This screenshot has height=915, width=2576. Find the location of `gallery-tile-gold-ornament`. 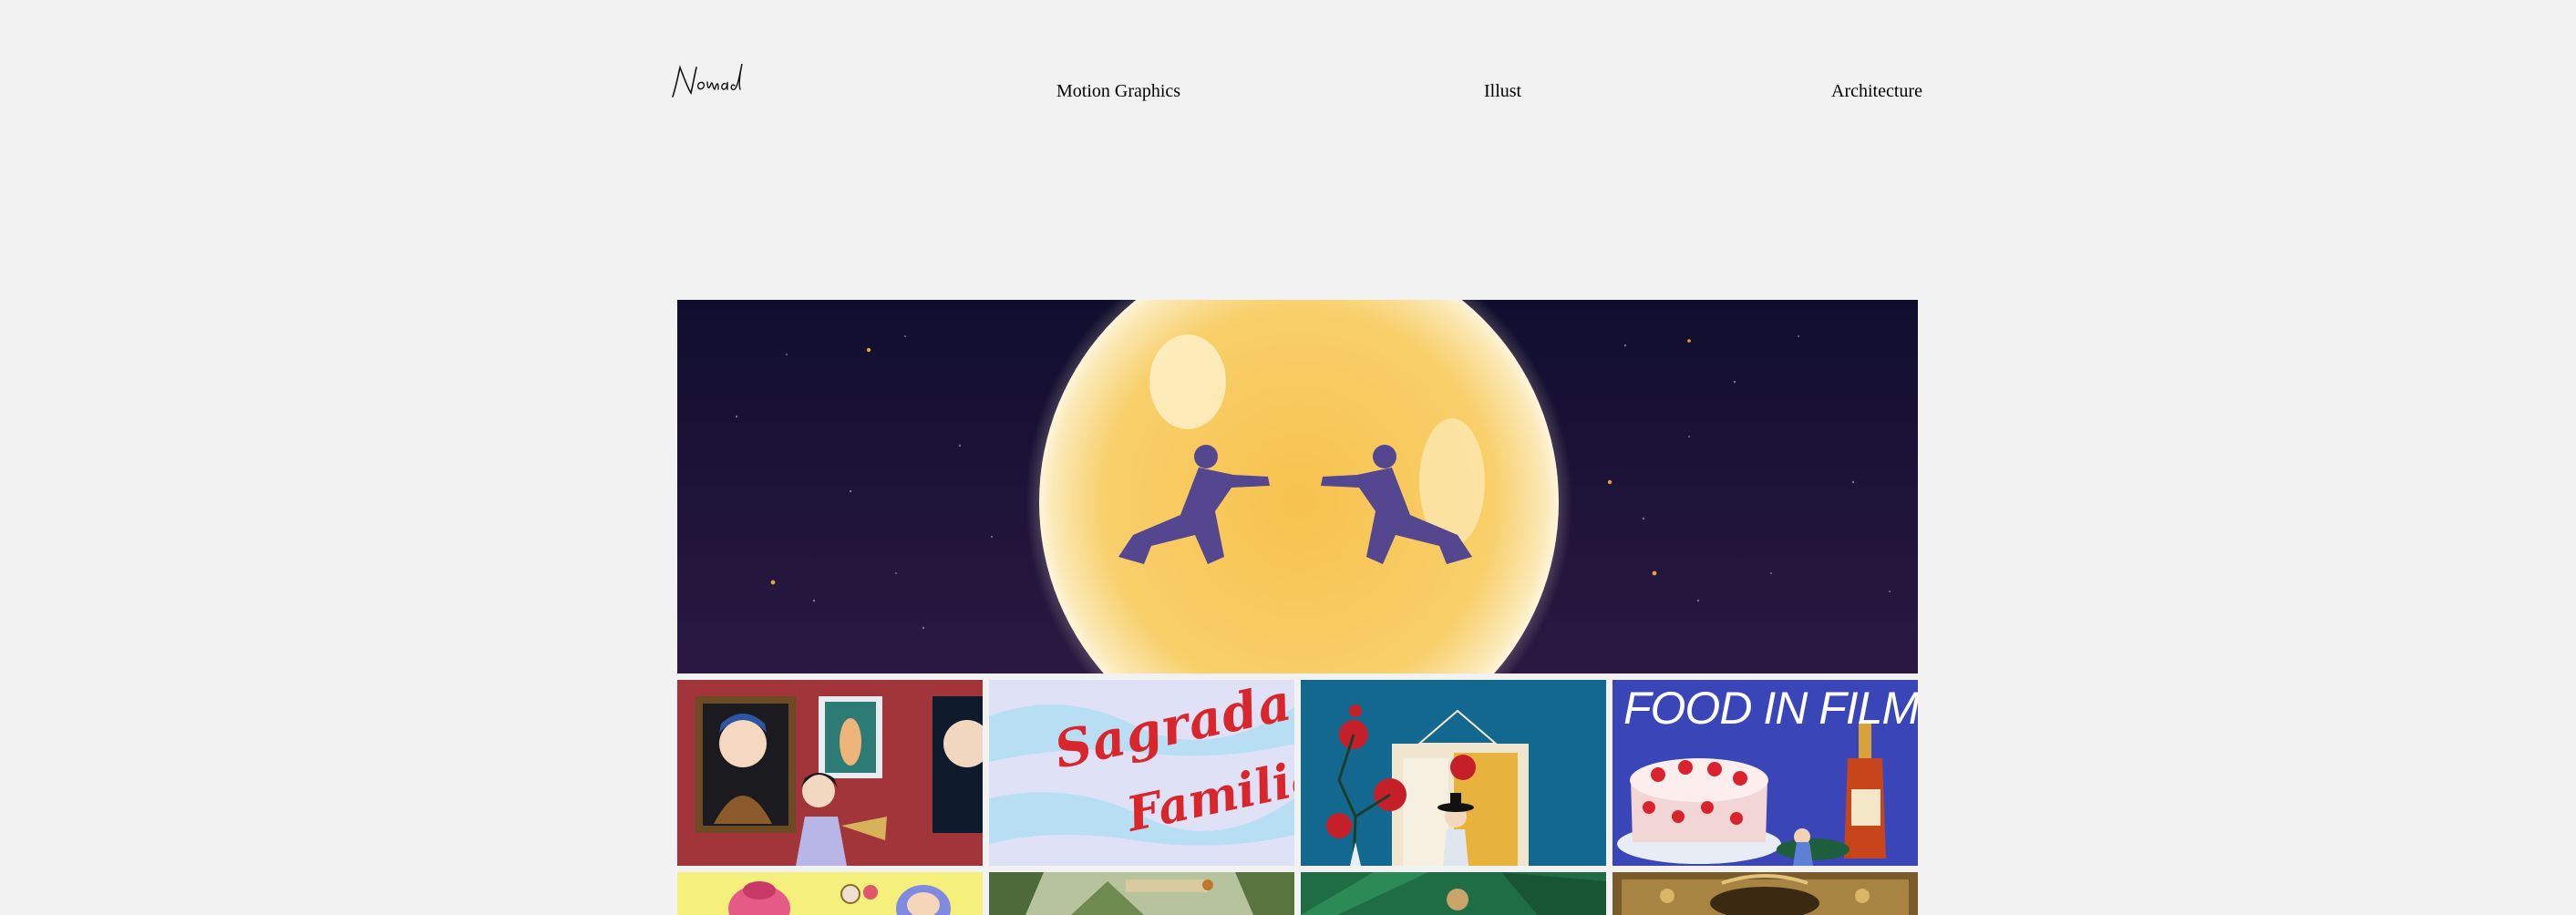

gallery-tile-gold-ornament is located at coordinates (1765, 893).